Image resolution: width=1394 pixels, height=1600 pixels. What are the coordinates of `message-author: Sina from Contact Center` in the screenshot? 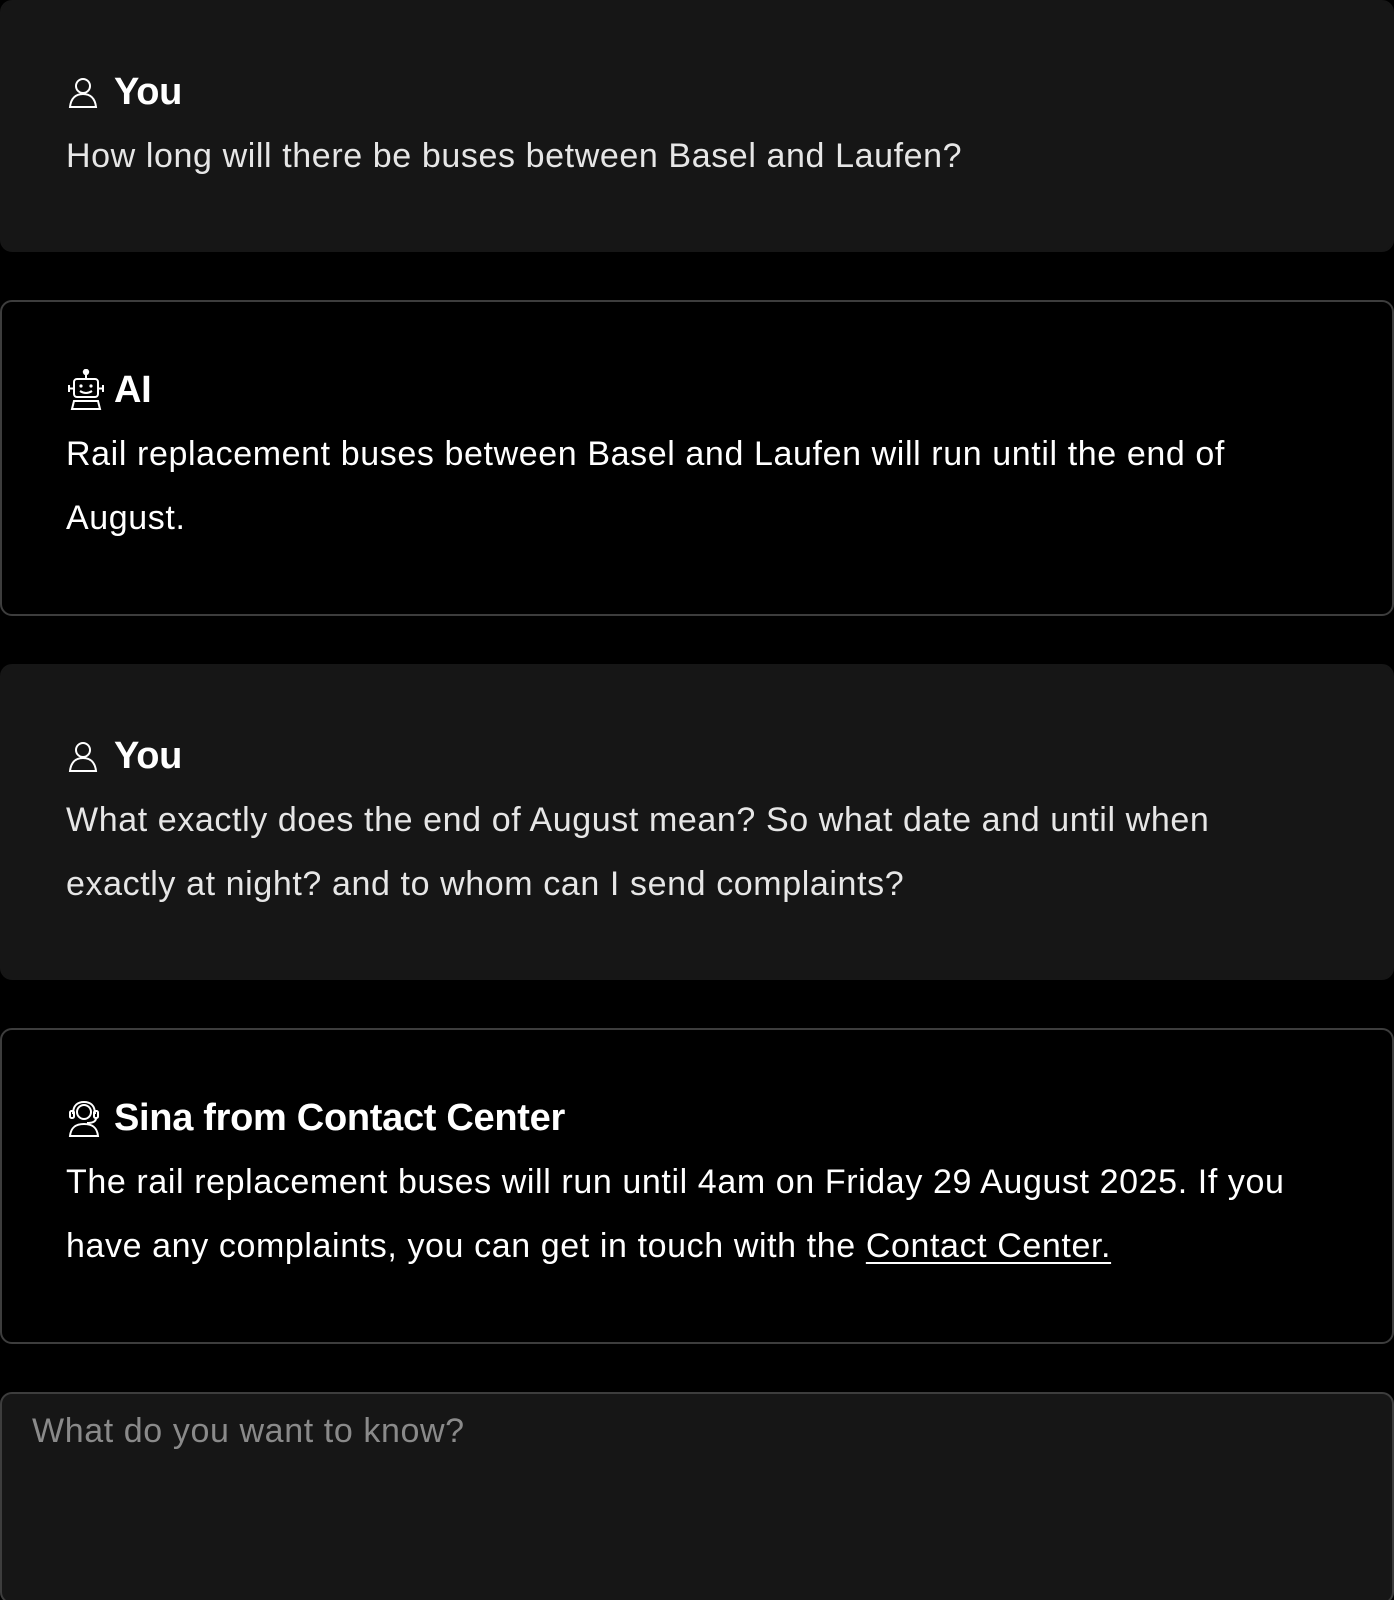 It's located at (339, 1117).